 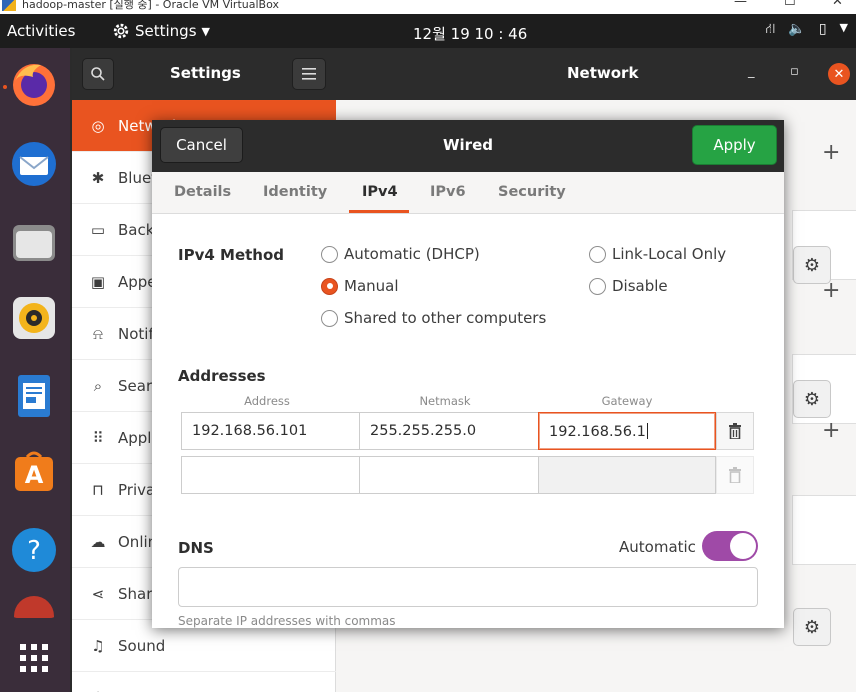 I want to click on delete-address-button, so click(x=735, y=431).